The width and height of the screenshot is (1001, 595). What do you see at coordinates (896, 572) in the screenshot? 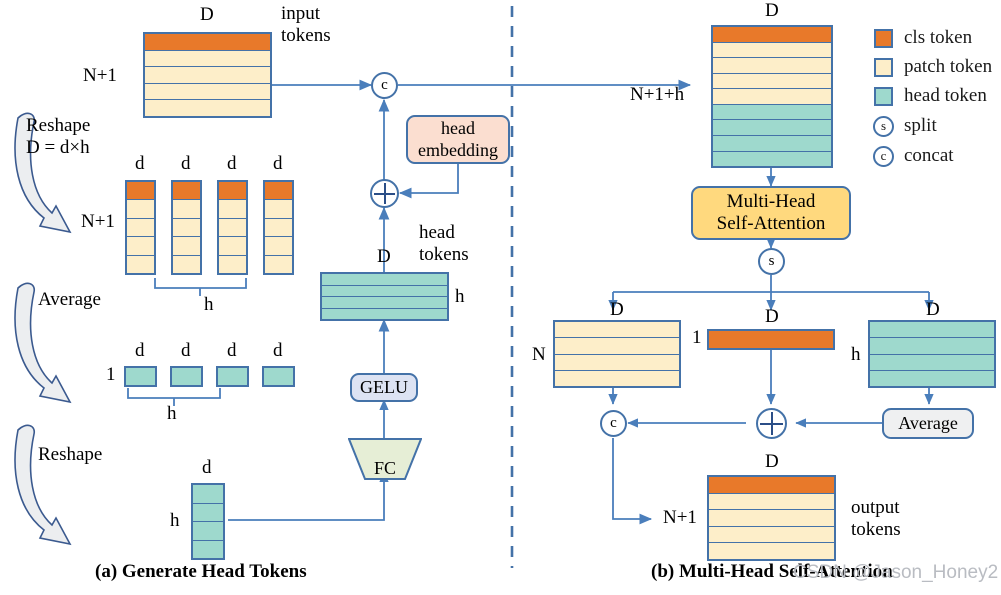
I see `watermark: CSDN @Jason_Honey2` at bounding box center [896, 572].